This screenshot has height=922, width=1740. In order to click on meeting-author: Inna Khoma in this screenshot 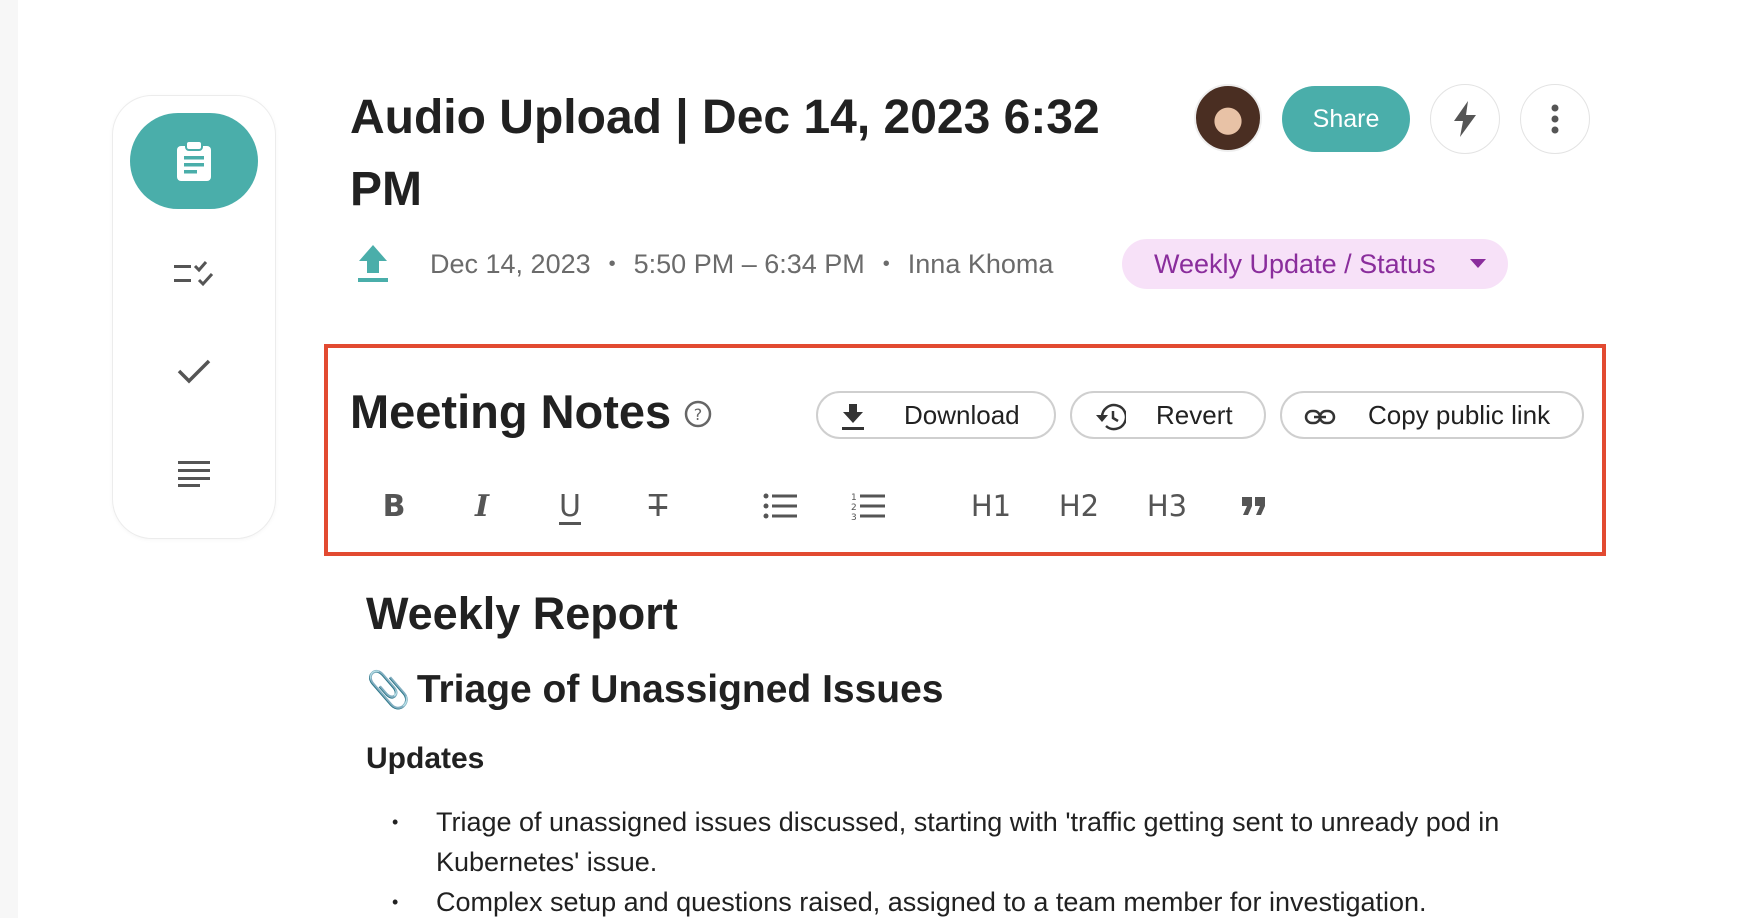, I will do `click(980, 263)`.